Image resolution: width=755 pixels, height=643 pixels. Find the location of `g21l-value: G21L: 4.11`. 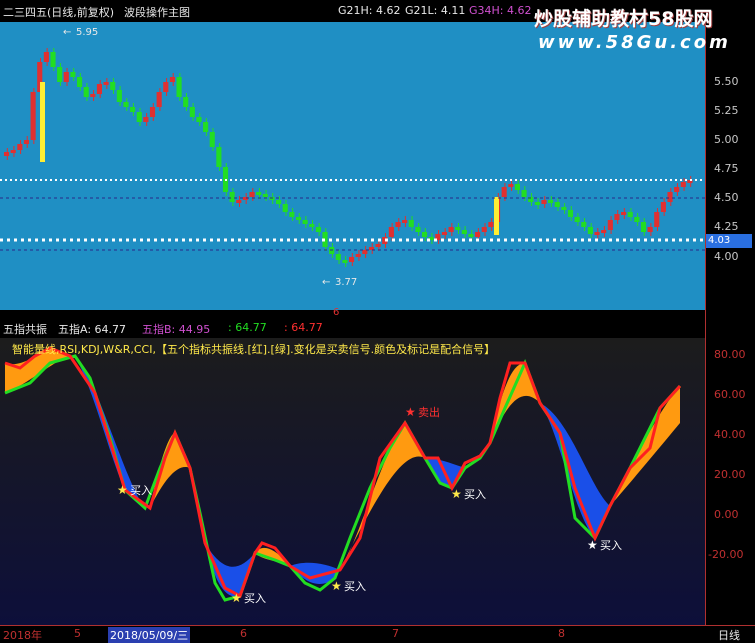

g21l-value: G21L: 4.11 is located at coordinates (435, 10).